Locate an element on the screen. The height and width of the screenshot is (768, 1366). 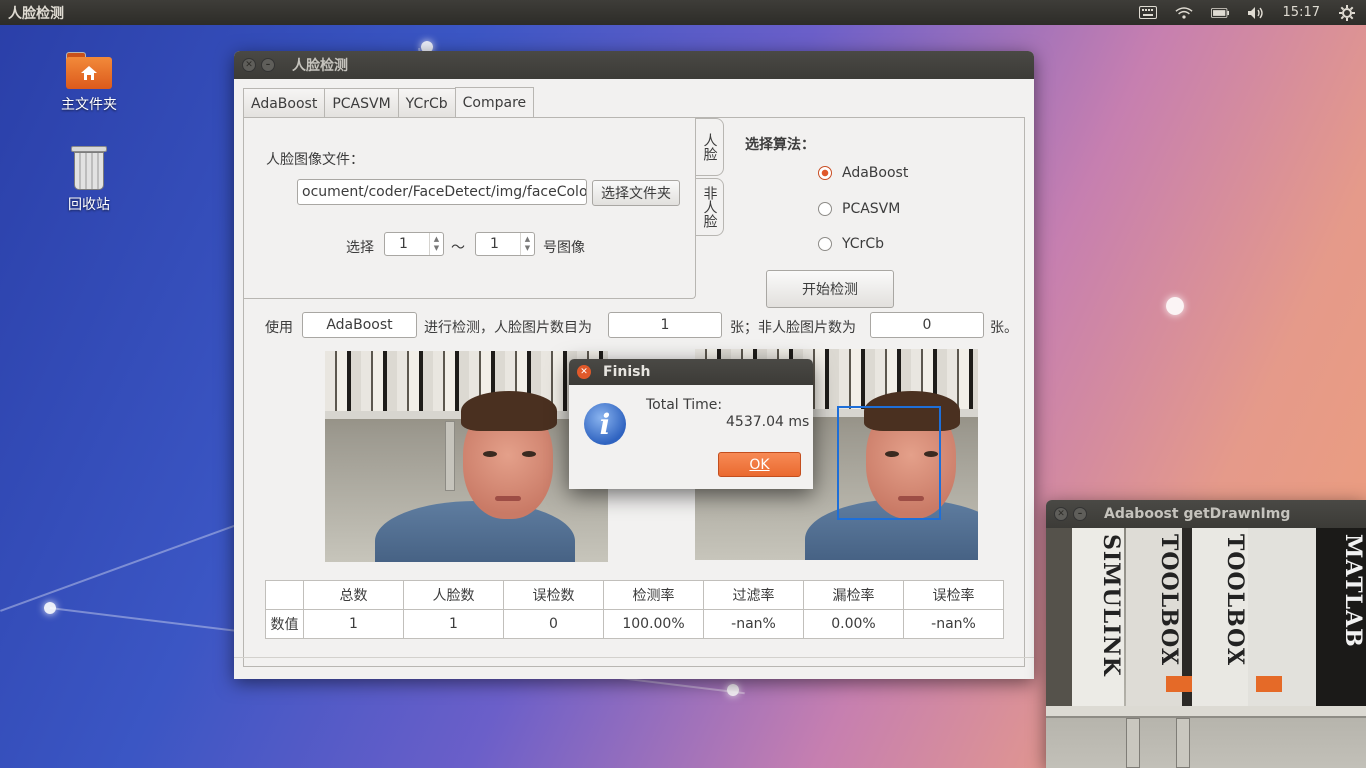
drawn-image-view: SIMULINK TOOLBOX TOOLBOX MATLAB is located at coordinates (1206, 648).